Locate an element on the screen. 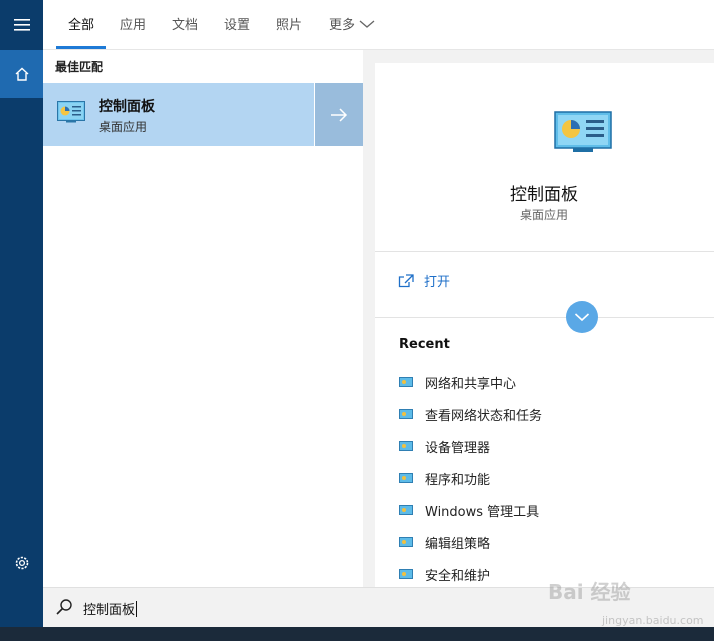 The height and width of the screenshot is (641, 714). settings-gear-icon is located at coordinates (21, 563).